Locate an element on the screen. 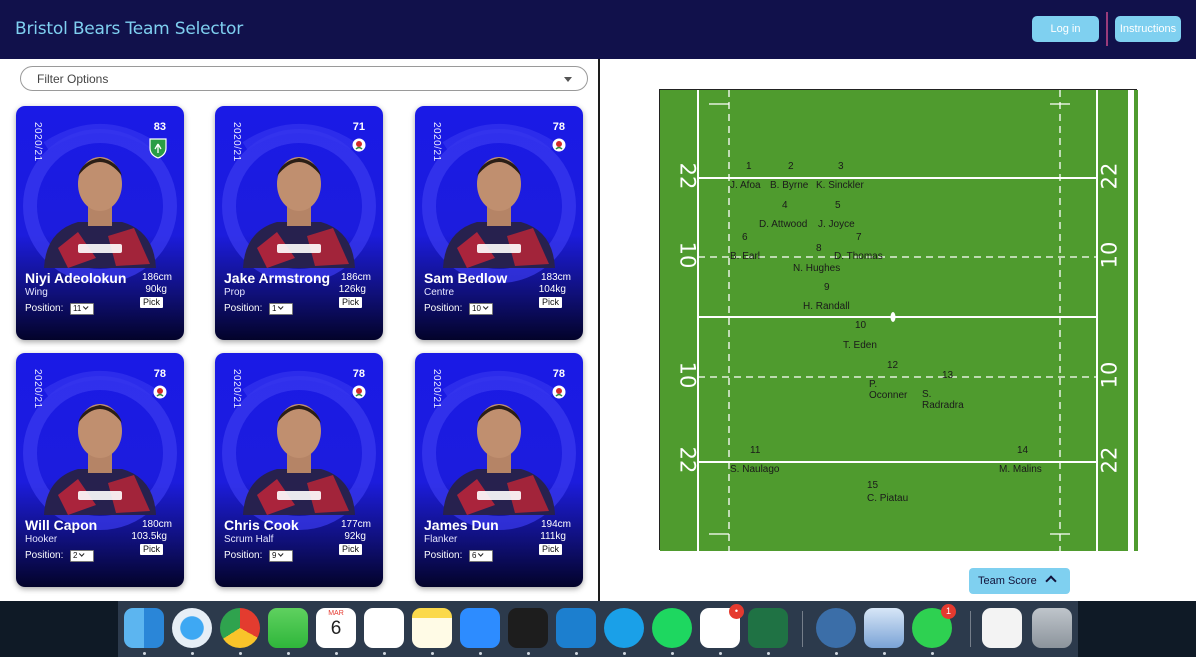  reminders-icon is located at coordinates (384, 628).